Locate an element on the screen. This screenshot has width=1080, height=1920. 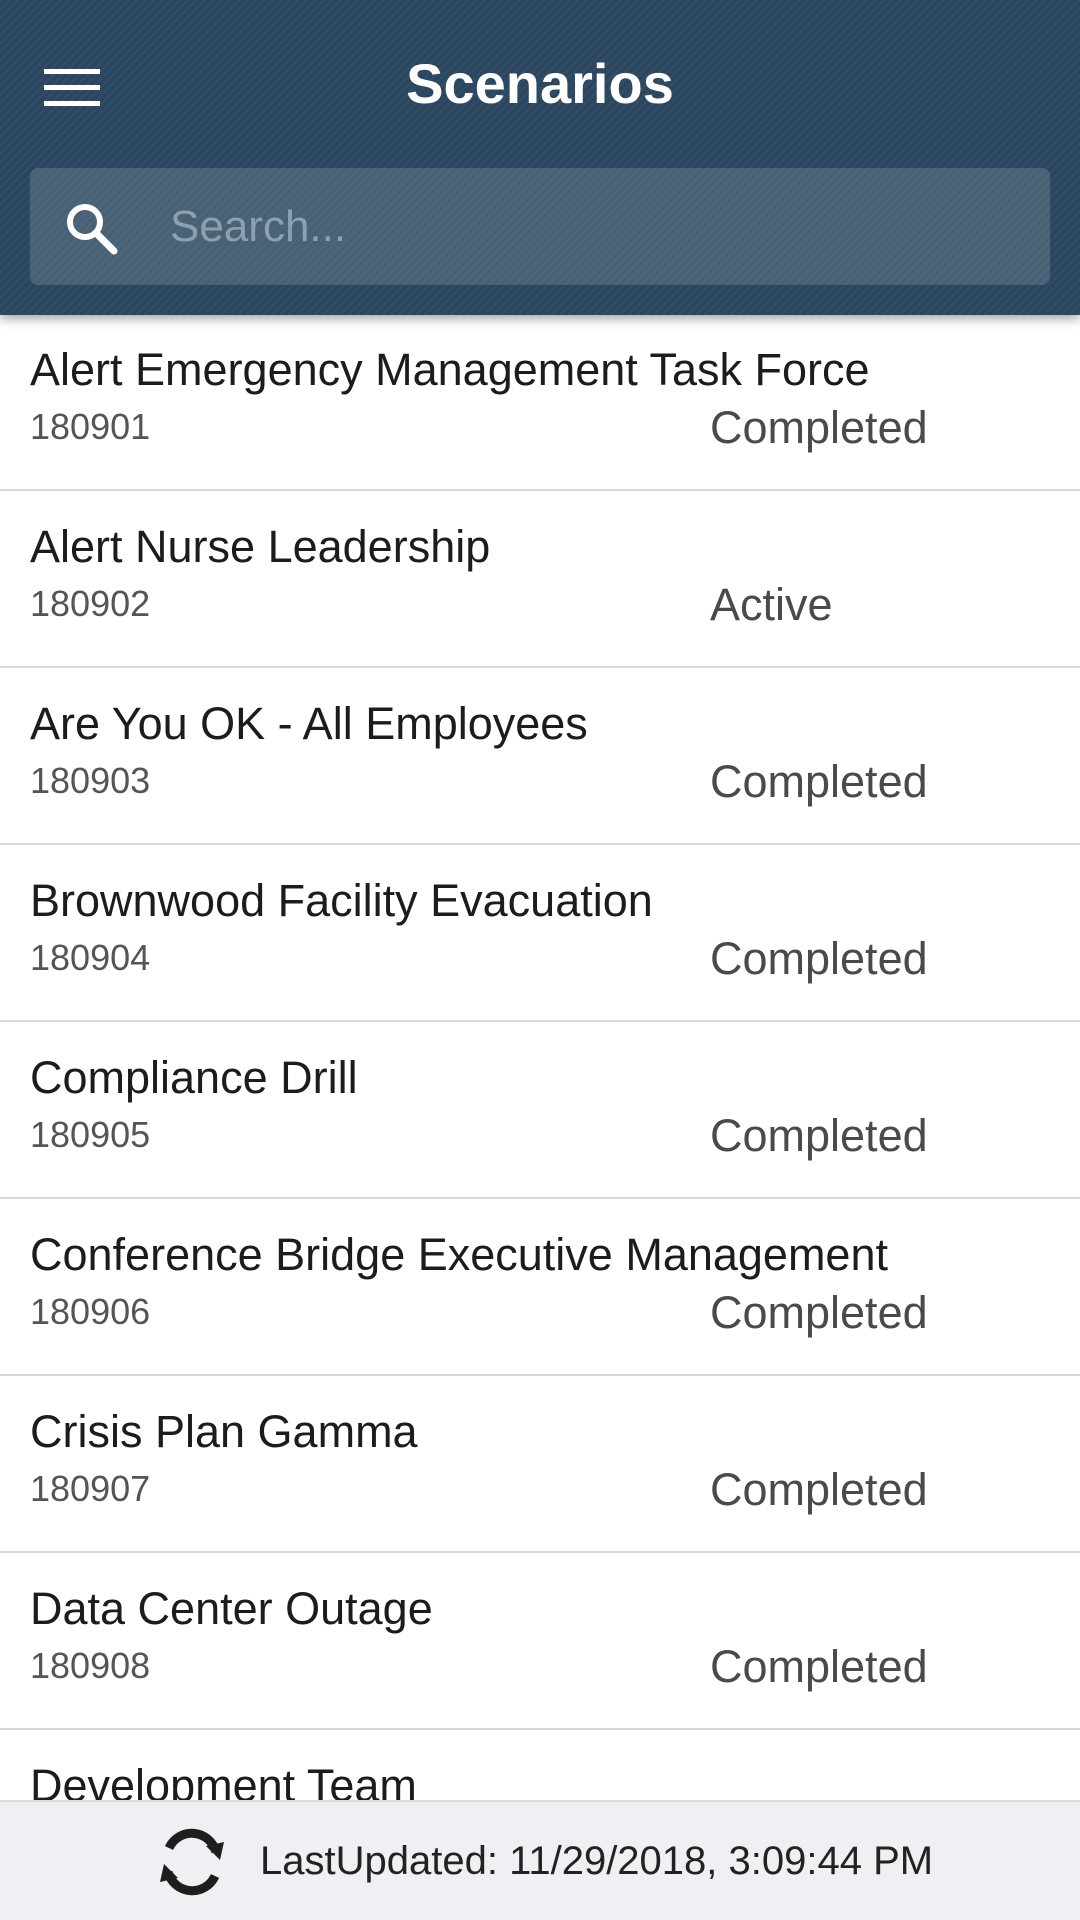
refresh-button is located at coordinates (192, 1862).